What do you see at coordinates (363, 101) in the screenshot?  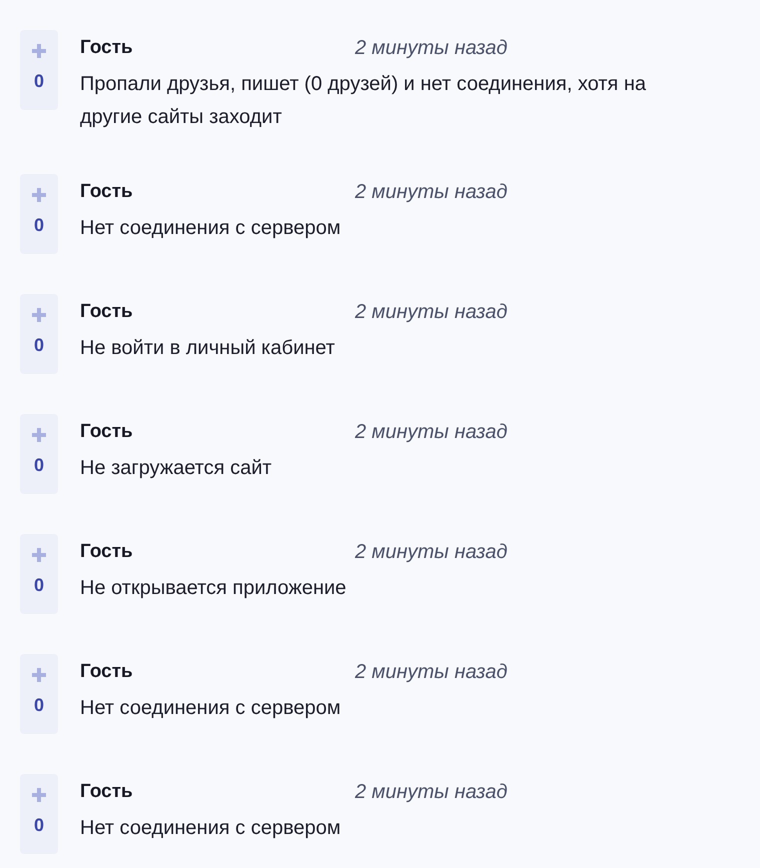 I see `comment-text: Пропали друзья, пишет (0 друзей) и нет соединения, хотя на другие сайты заходит` at bounding box center [363, 101].